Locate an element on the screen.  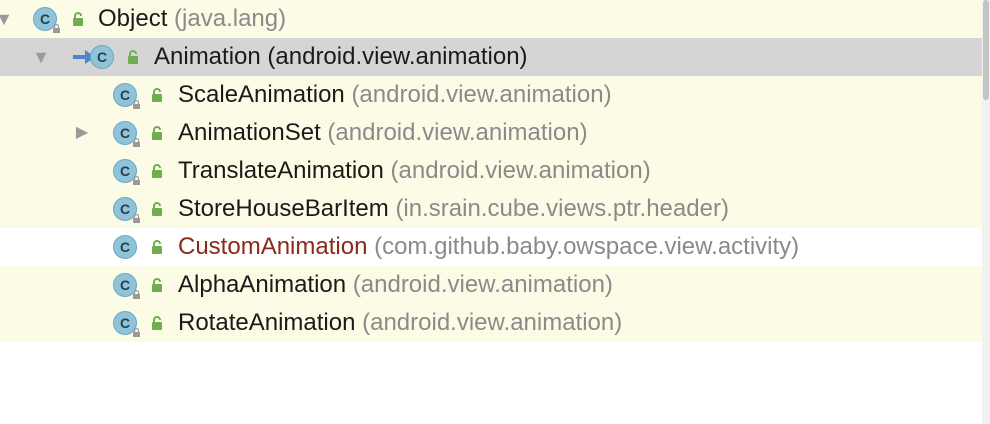
class-name: AlphaAnimation is located at coordinates (262, 284).